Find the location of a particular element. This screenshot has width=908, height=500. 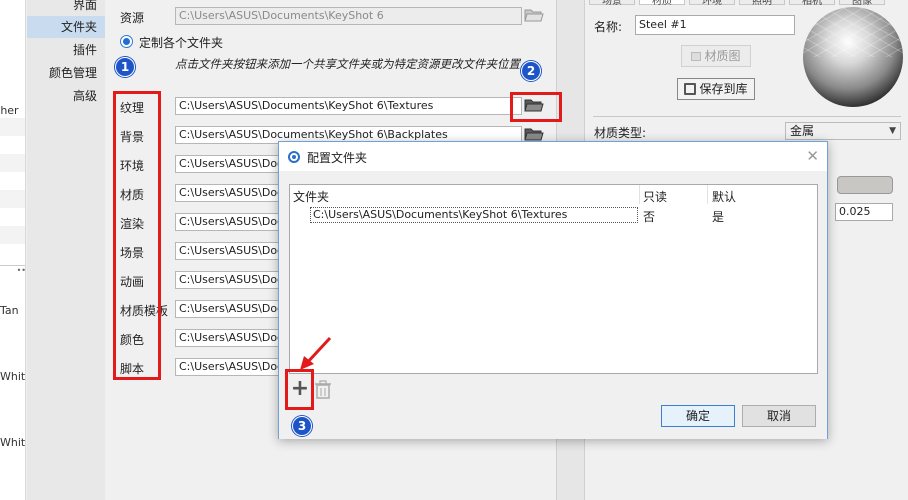

material-type-label: 材质类型: is located at coordinates (620, 133).